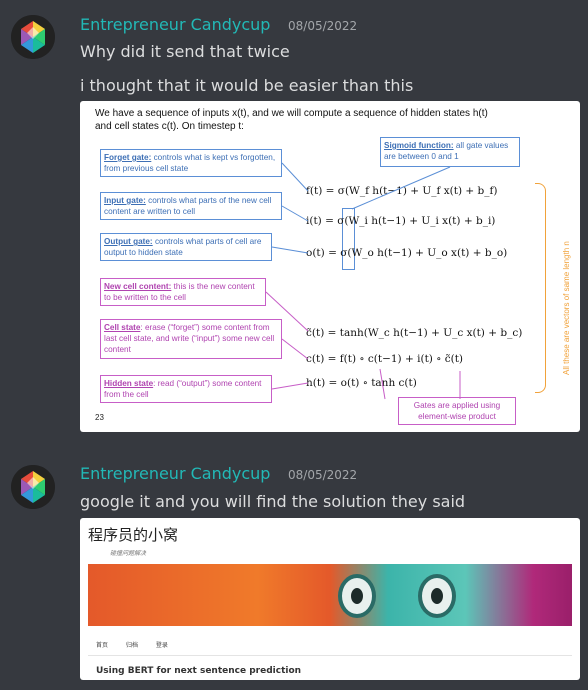  I want to click on nav-home: 首页, so click(102, 645).